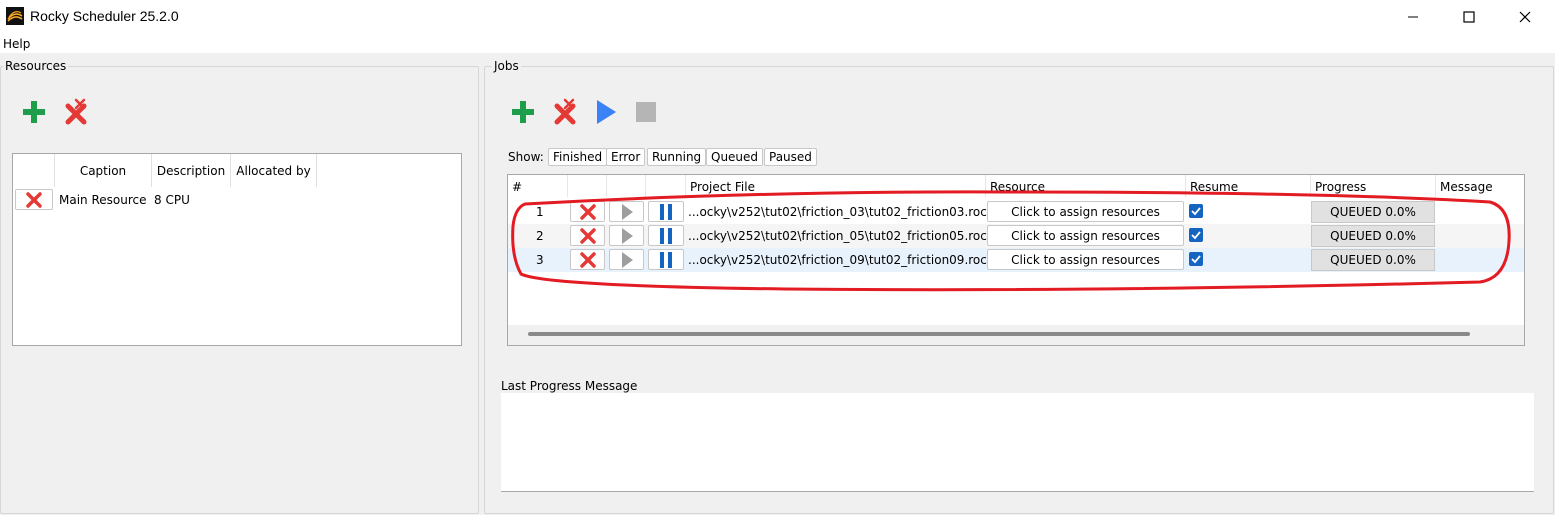 This screenshot has height=515, width=1555. Describe the element at coordinates (777, 16) in the screenshot. I see `title-bar: Rocky Scheduler 25.2.0` at that location.